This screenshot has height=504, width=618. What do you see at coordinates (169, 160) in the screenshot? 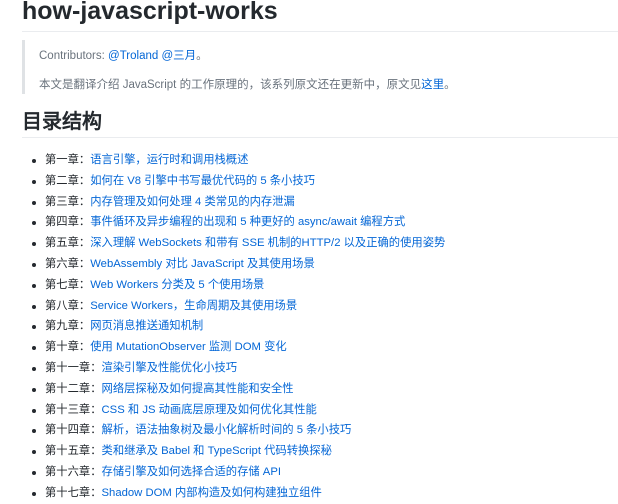
I see `toc-chapter-link: 语言引擎，运行时和调用栈概述` at bounding box center [169, 160].